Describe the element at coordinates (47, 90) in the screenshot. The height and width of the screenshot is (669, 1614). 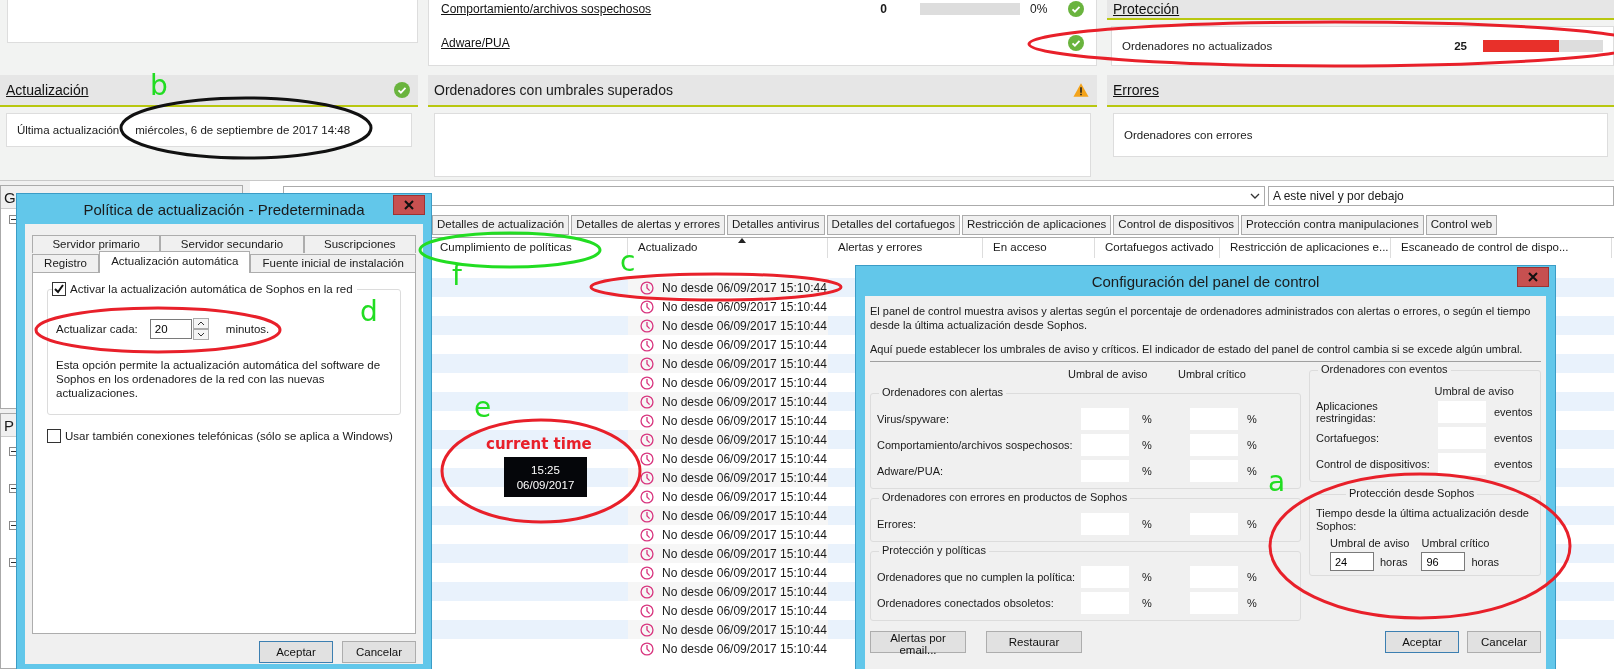
I see `panel-title: Actualización` at that location.